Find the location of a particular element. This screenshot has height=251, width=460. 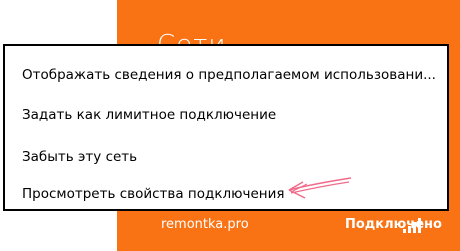

menu-item-set-metered: Задать как лимитное подключение is located at coordinates (149, 115).